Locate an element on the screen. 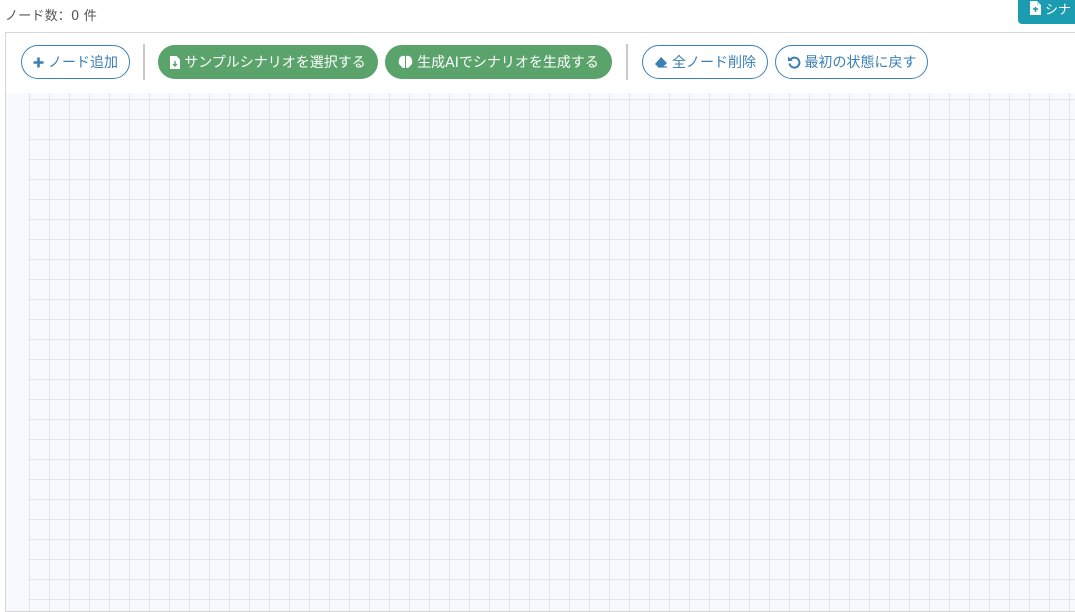  file-import-icon is located at coordinates (1035, 8).